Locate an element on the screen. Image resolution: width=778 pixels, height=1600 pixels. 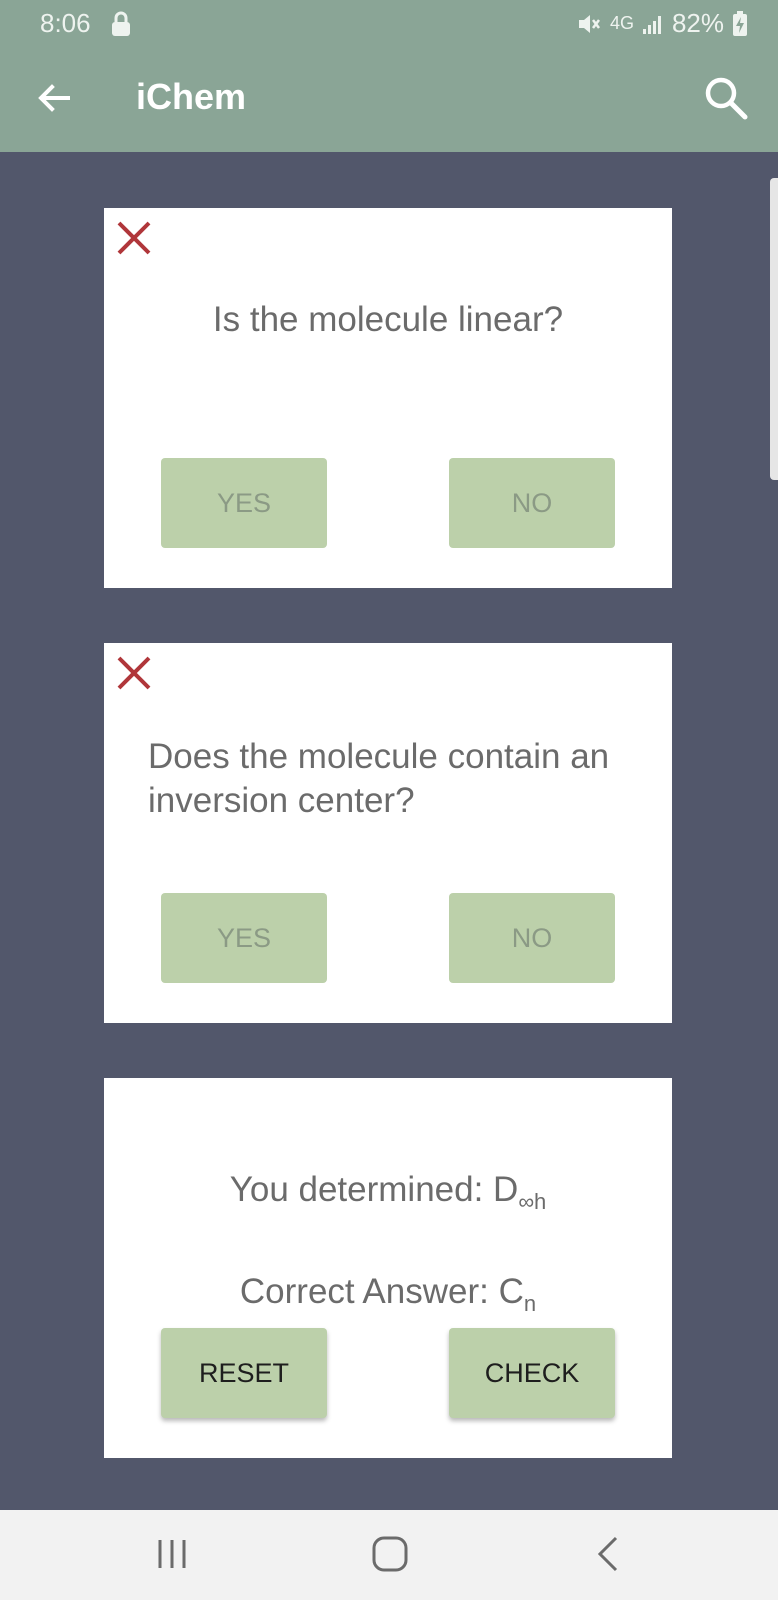
back-arrow-icon is located at coordinates (54, 98).